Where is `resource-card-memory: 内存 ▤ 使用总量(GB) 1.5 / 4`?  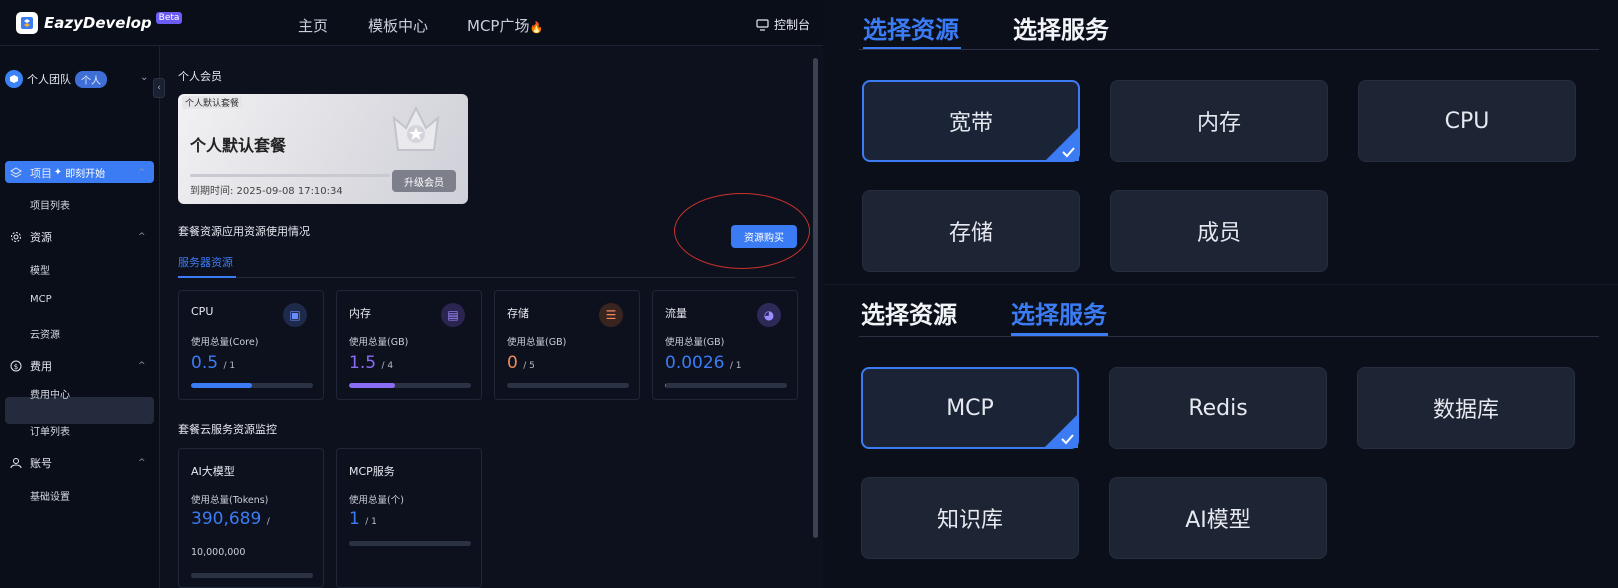
resource-card-memory: 内存 ▤ 使用总量(GB) 1.5 / 4 is located at coordinates (409, 345).